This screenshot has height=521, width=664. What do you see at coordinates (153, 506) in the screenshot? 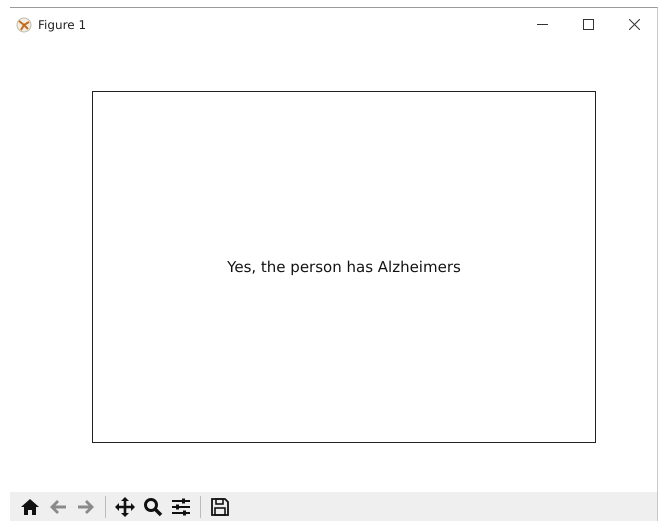
I see `search-icon` at bounding box center [153, 506].